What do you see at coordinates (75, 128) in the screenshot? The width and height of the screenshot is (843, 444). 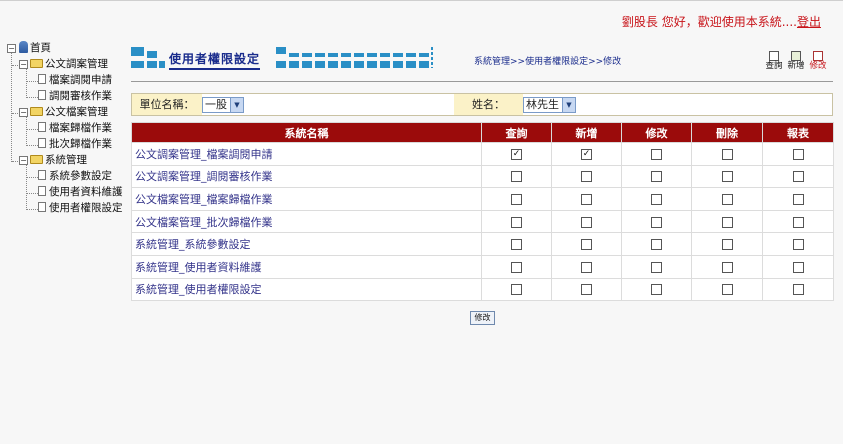 I see `tree-item-archive: 檔案歸檔作業` at bounding box center [75, 128].